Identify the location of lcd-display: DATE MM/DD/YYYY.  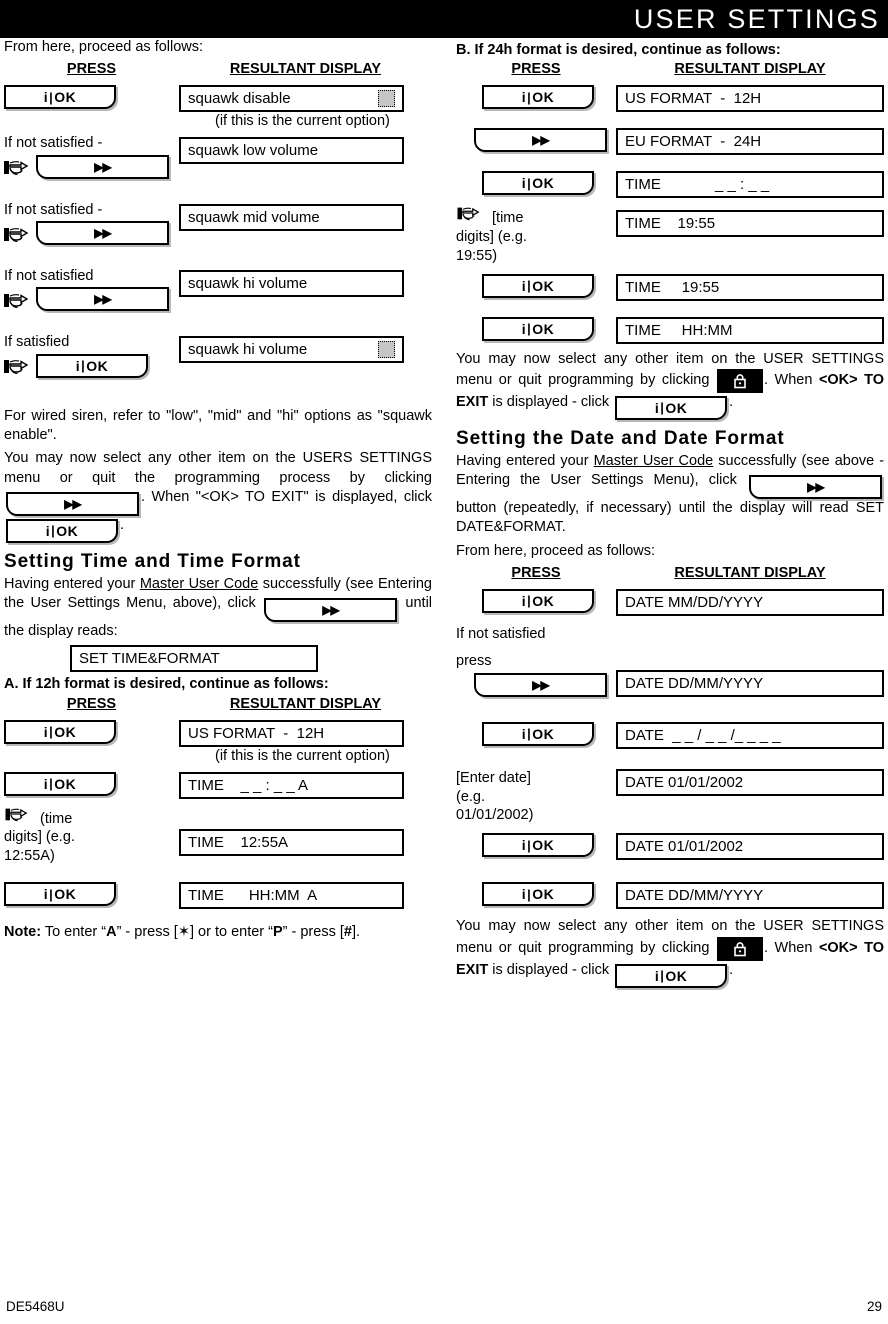
(750, 602).